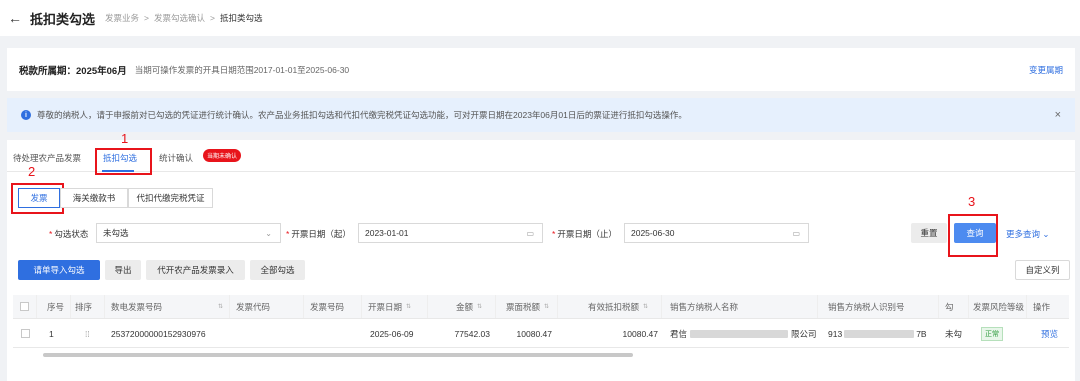 Image resolution: width=1080 pixels, height=381 pixels. Describe the element at coordinates (32, 171) in the screenshot. I see `annotation-2: 2` at that location.